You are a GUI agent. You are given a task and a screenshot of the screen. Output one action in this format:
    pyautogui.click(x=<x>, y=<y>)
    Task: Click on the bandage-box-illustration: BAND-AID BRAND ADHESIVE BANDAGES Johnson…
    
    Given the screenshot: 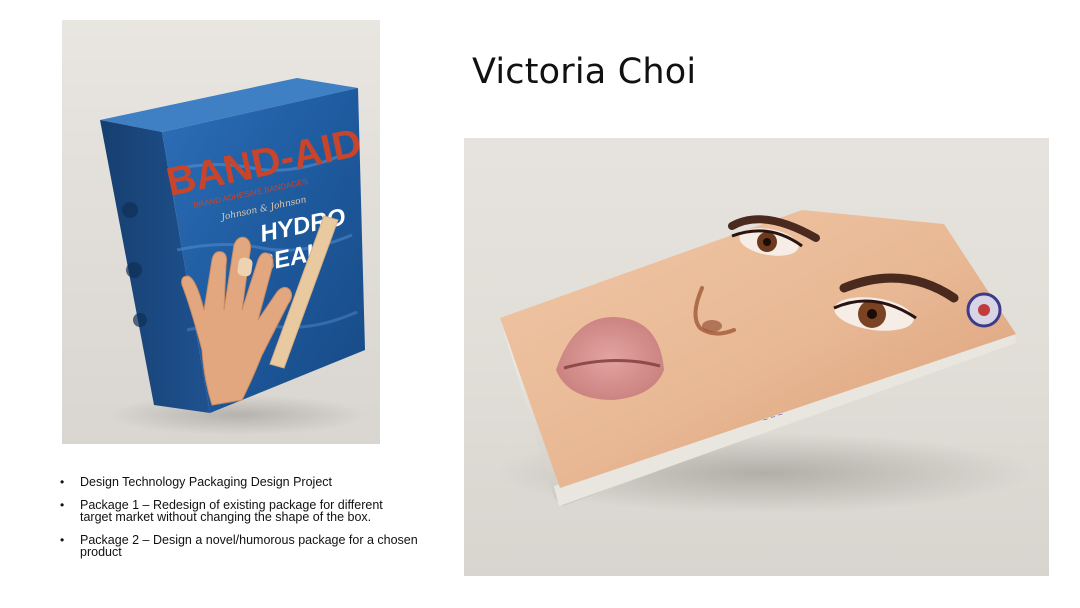 What is the action you would take?
    pyautogui.click(x=233, y=256)
    